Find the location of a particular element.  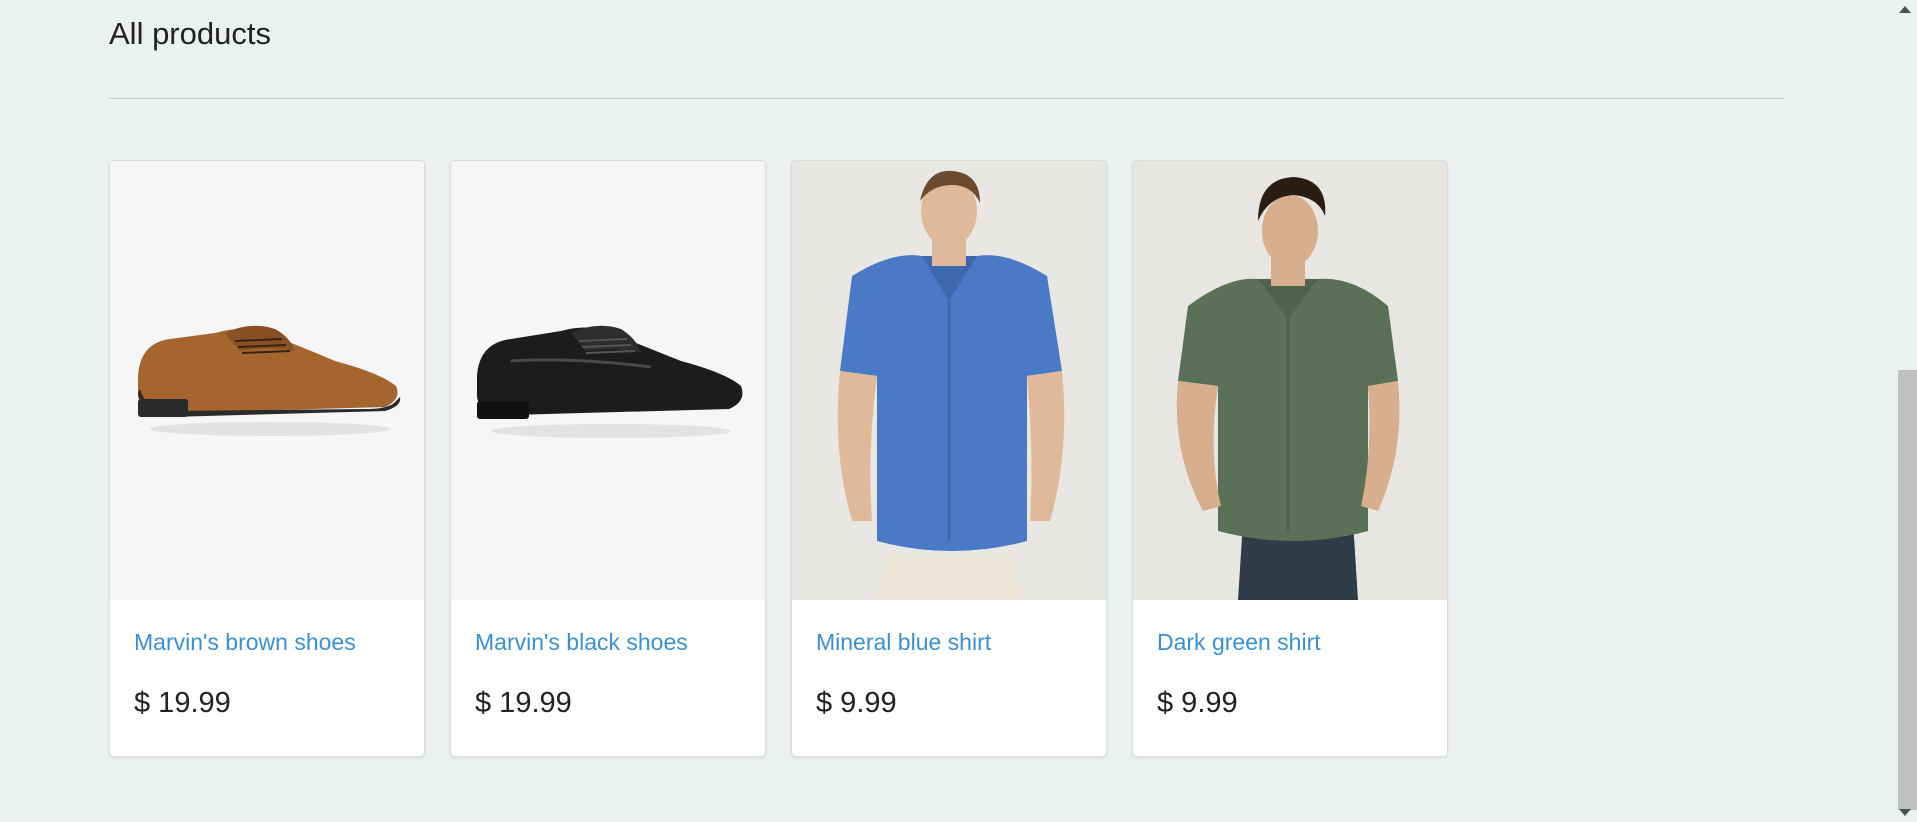

green-shirt-icon is located at coordinates (1290, 380).